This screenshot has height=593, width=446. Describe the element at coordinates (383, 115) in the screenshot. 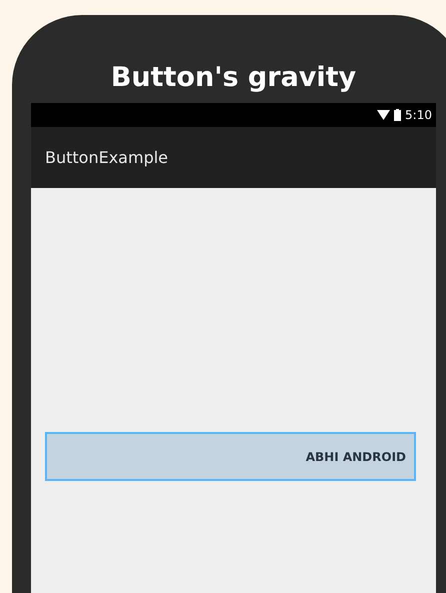

I see `wifi-icon` at that location.